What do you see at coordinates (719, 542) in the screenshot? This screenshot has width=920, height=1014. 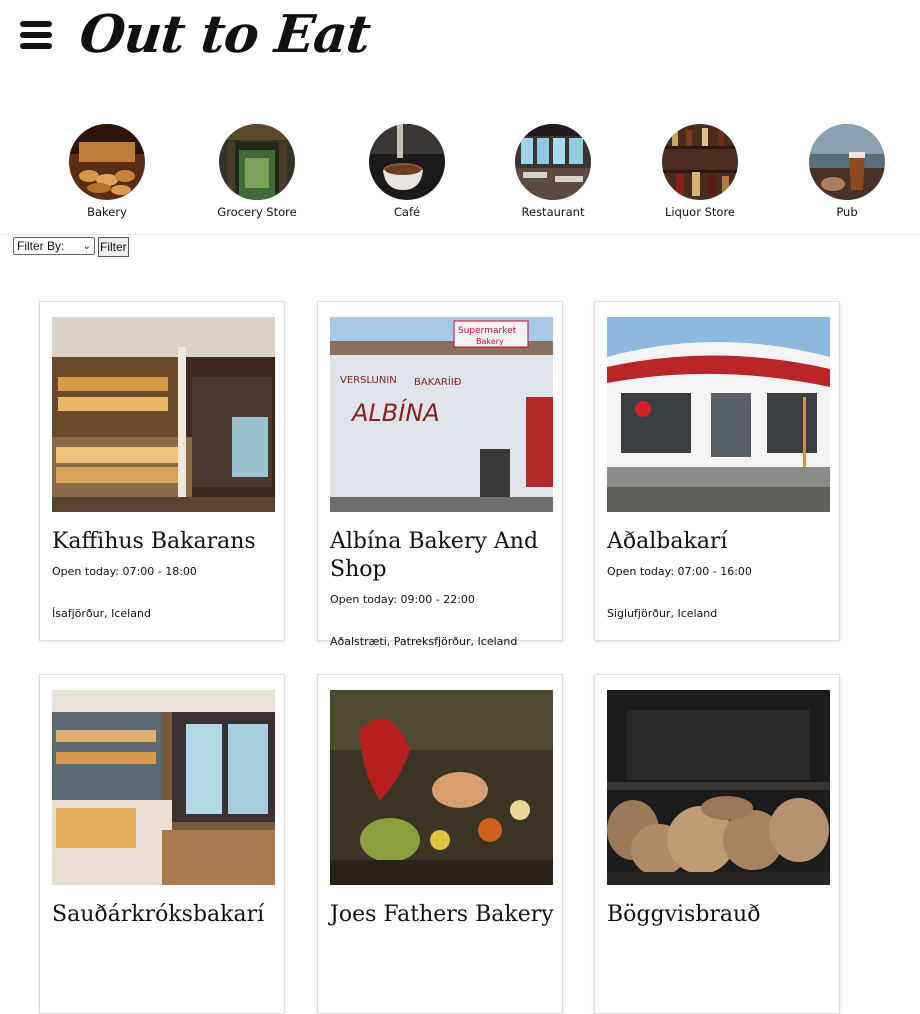 I see `place-name: Aðalbakarí` at bounding box center [719, 542].